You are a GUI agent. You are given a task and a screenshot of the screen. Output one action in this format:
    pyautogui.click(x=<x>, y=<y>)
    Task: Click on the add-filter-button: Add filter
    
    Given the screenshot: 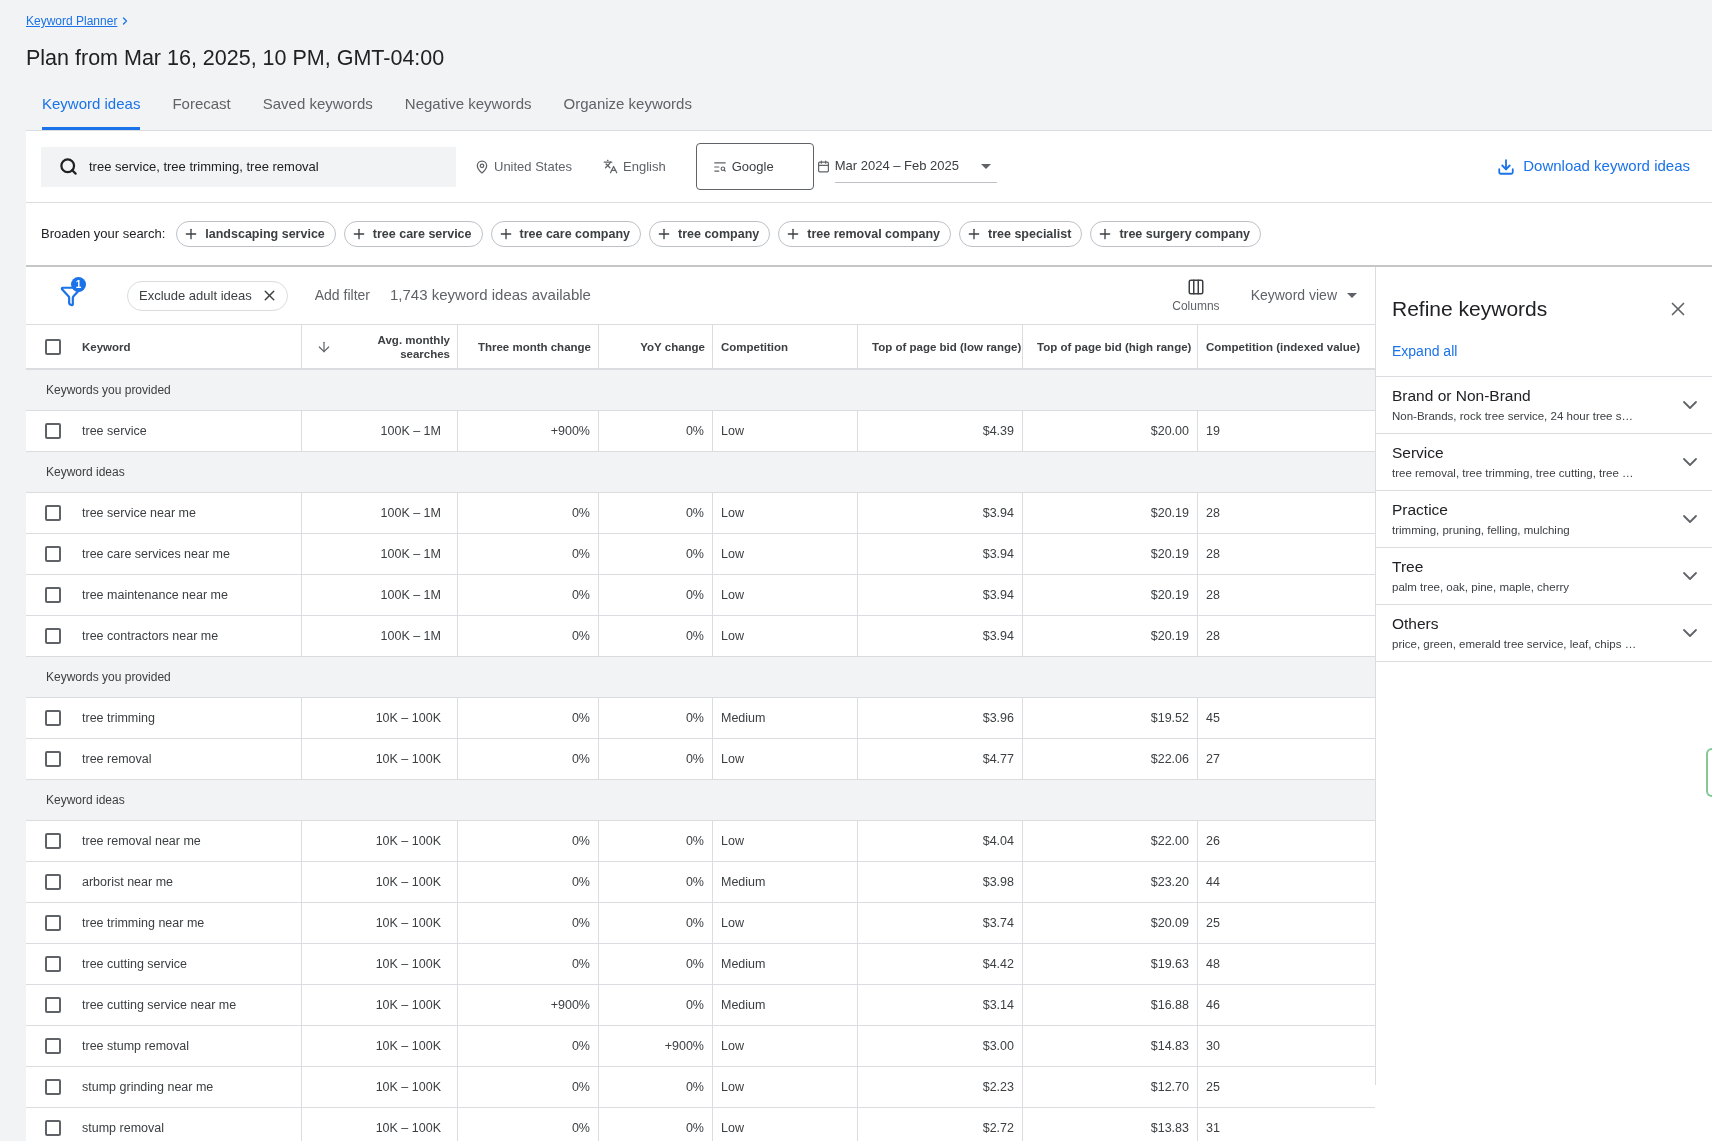 What is the action you would take?
    pyautogui.click(x=342, y=295)
    